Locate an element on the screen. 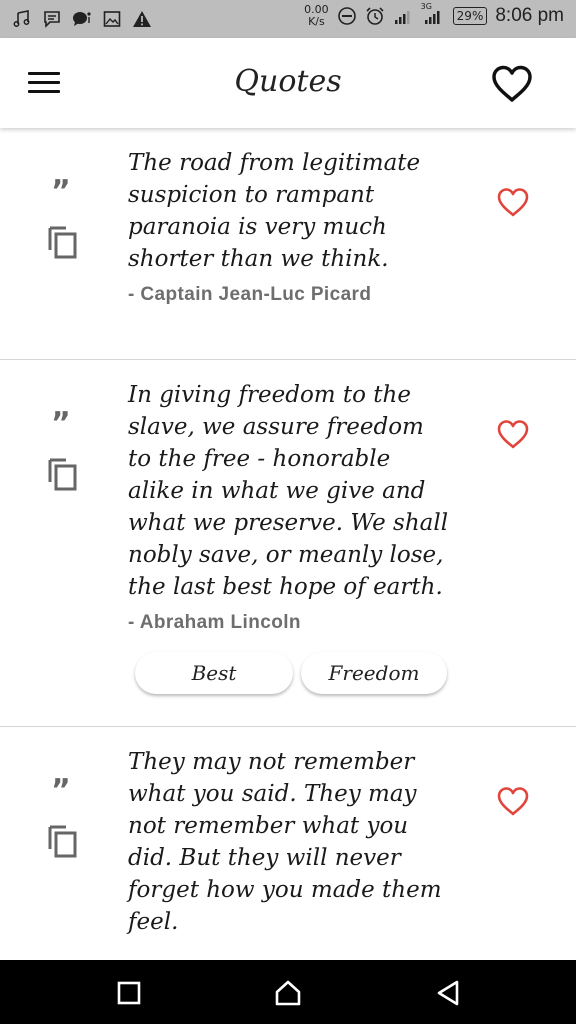 Image resolution: width=576 pixels, height=1024 pixels. quote-line: They may not remember is located at coordinates (271, 762).